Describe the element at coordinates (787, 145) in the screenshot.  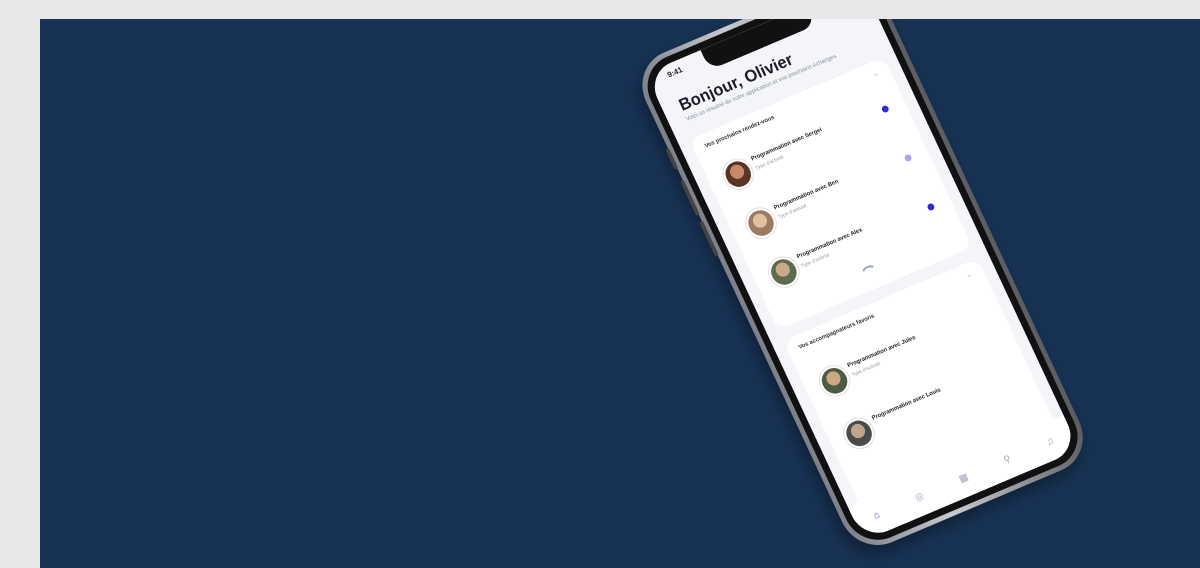
I see `item-title: Programmation avec Sergei` at that location.